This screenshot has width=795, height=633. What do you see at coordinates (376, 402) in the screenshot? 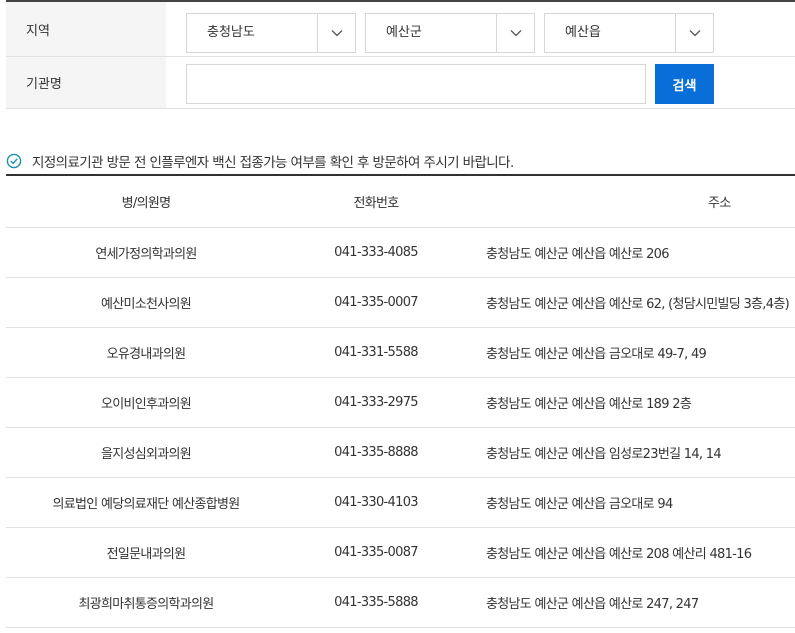
I see `hospital-phone: 041-333-2975` at bounding box center [376, 402].